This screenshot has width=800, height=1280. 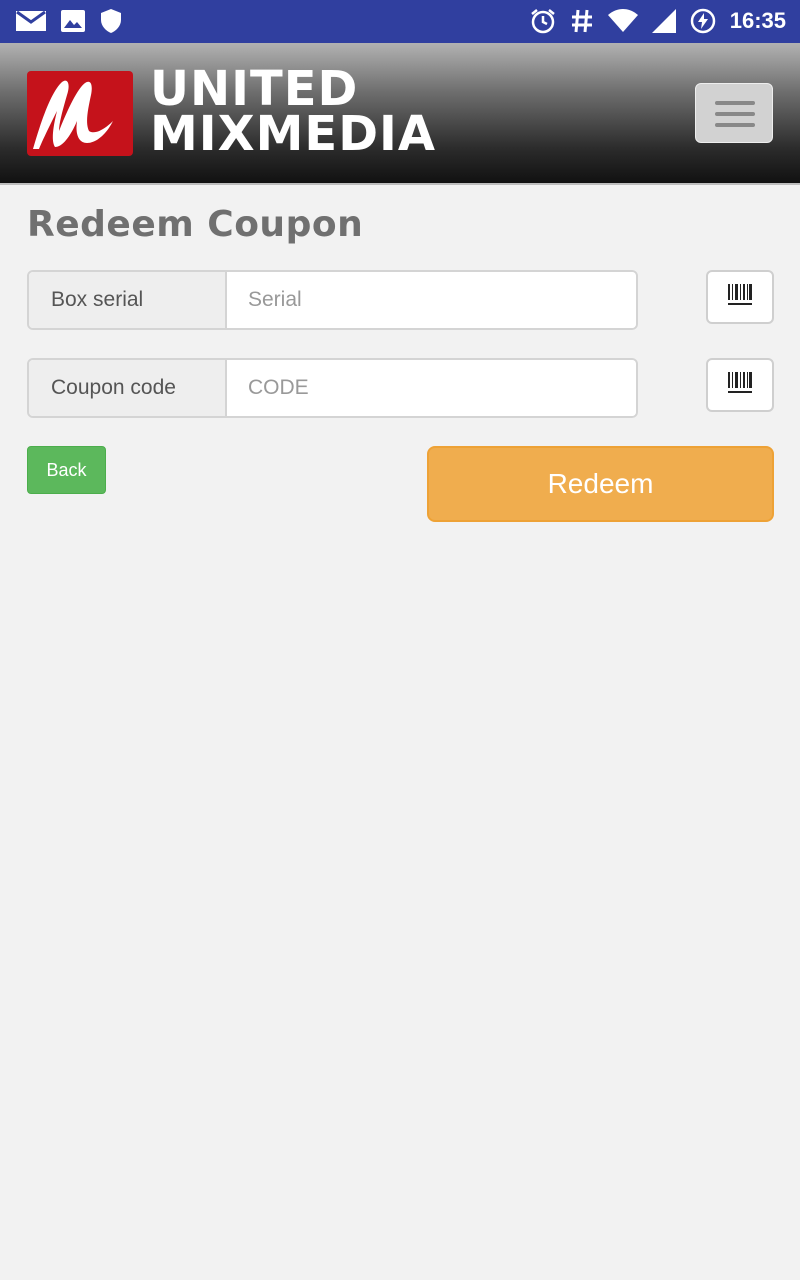 What do you see at coordinates (128, 388) in the screenshot?
I see `coupon-code-label: Coupon code` at bounding box center [128, 388].